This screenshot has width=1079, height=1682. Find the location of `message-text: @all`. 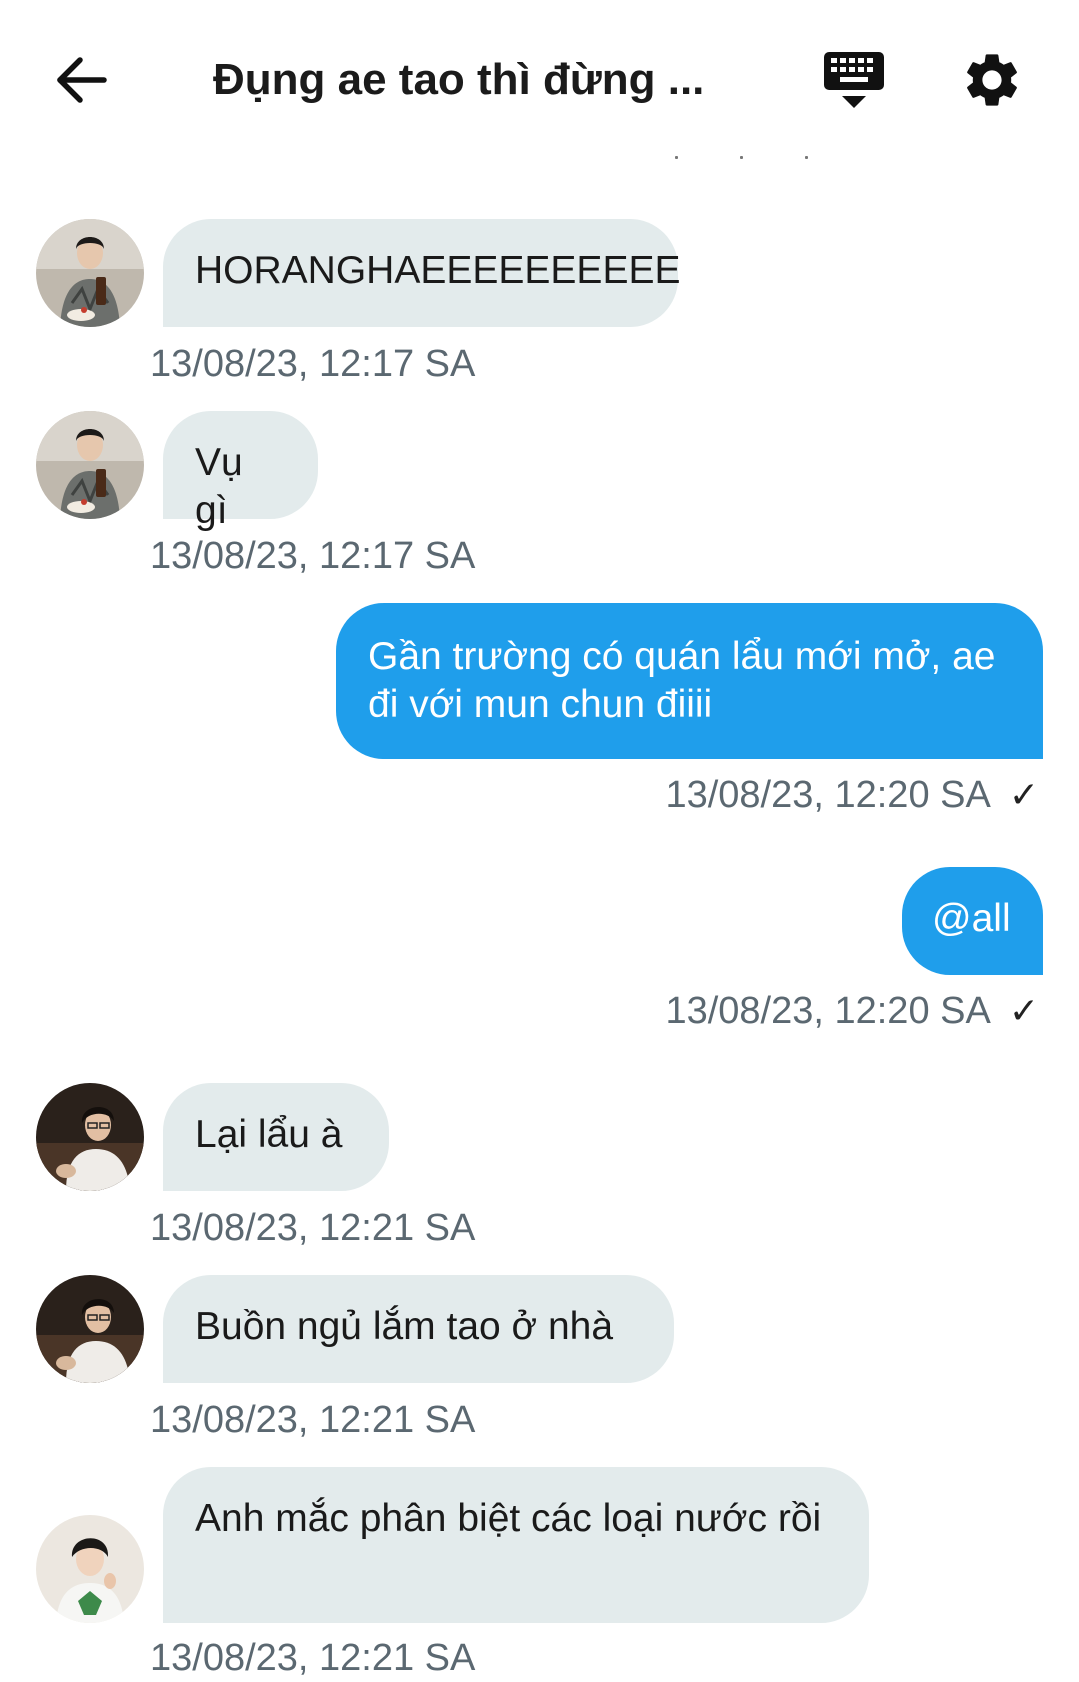

message-text: @all is located at coordinates (971, 918).